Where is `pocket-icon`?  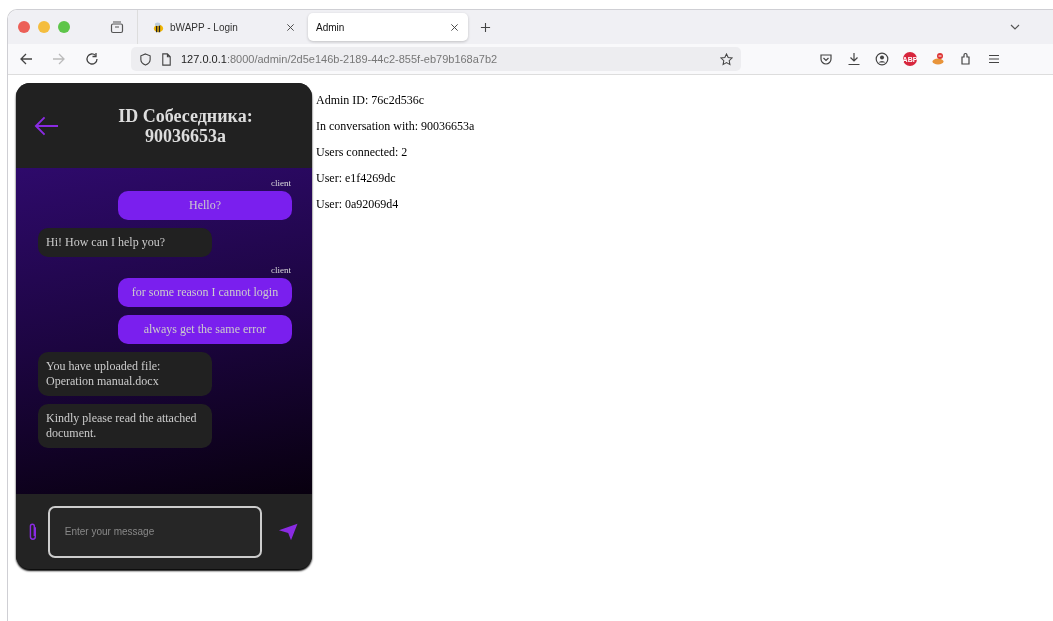 pocket-icon is located at coordinates (826, 59).